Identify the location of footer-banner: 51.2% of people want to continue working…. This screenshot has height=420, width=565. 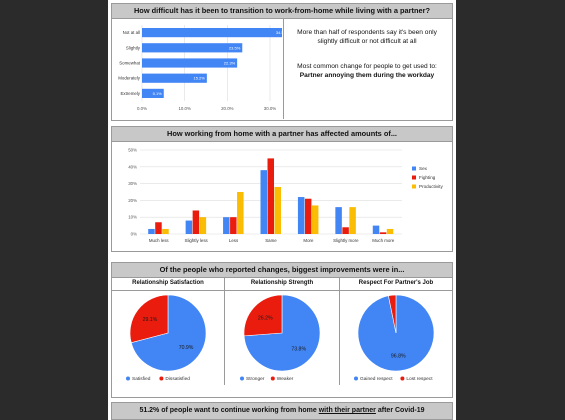
(282, 411).